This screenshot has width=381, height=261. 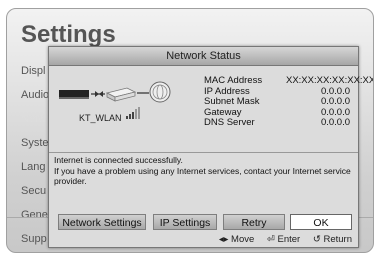 I want to click on info-row-dns: DNS Server 0.0.0.0, so click(x=277, y=122).